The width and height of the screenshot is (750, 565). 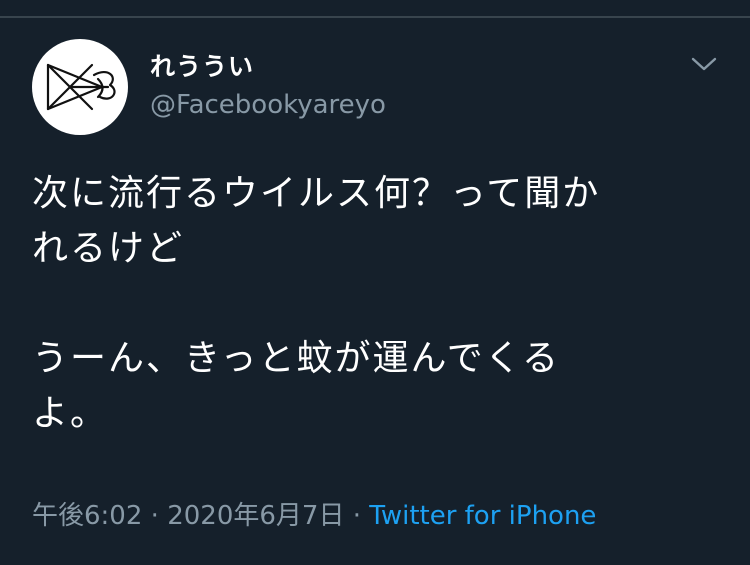 What do you see at coordinates (202, 67) in the screenshot?
I see `display-name: れううい` at bounding box center [202, 67].